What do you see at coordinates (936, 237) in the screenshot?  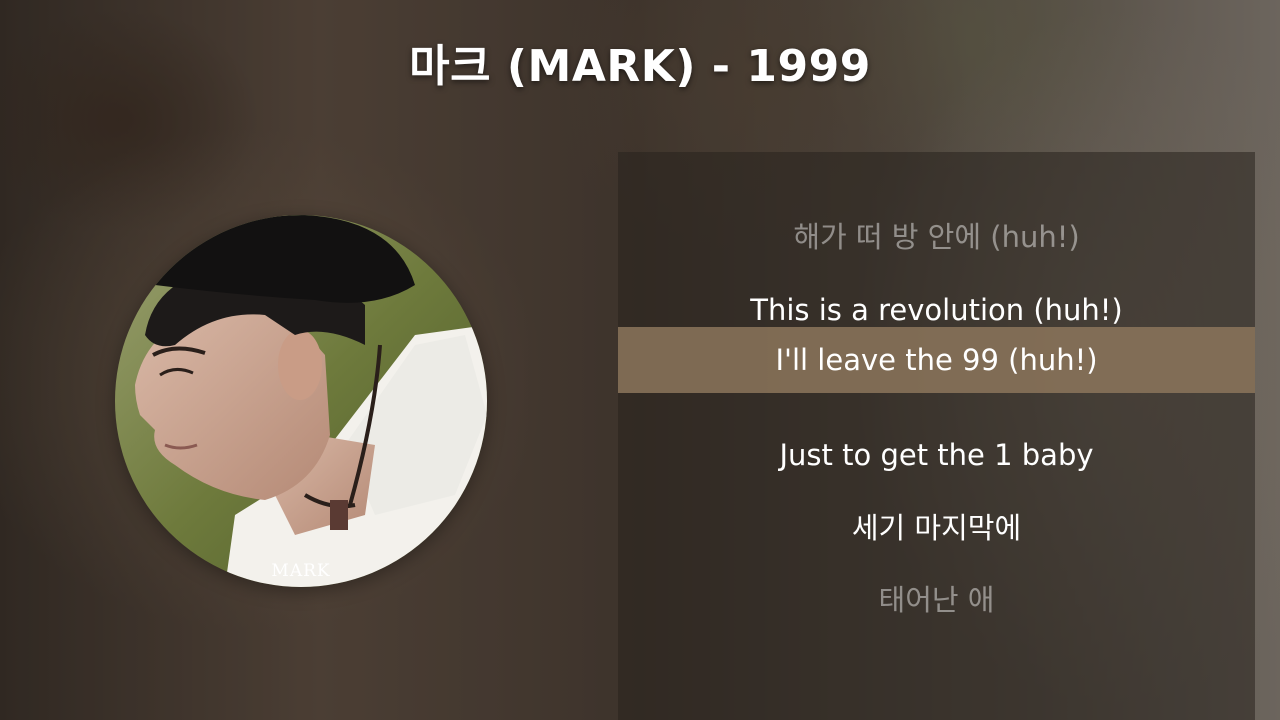 I see `lyric-line: 해가 떠 방 안에 (huh!)` at bounding box center [936, 237].